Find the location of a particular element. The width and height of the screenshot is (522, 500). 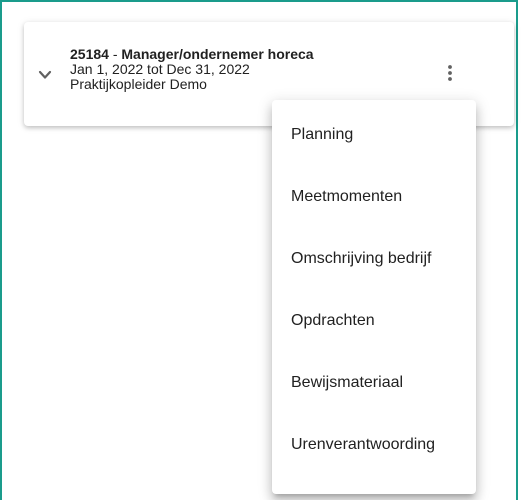

course-name: Manager/ondernemer horeca is located at coordinates (217, 54).